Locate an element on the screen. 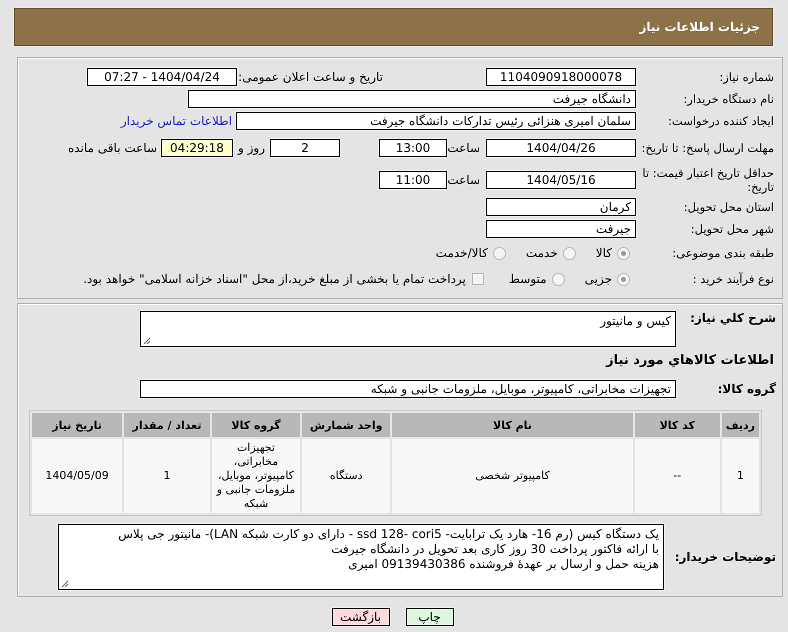 The height and width of the screenshot is (632, 788). field-label: طبقه بندی موضوعی: is located at coordinates (723, 253).